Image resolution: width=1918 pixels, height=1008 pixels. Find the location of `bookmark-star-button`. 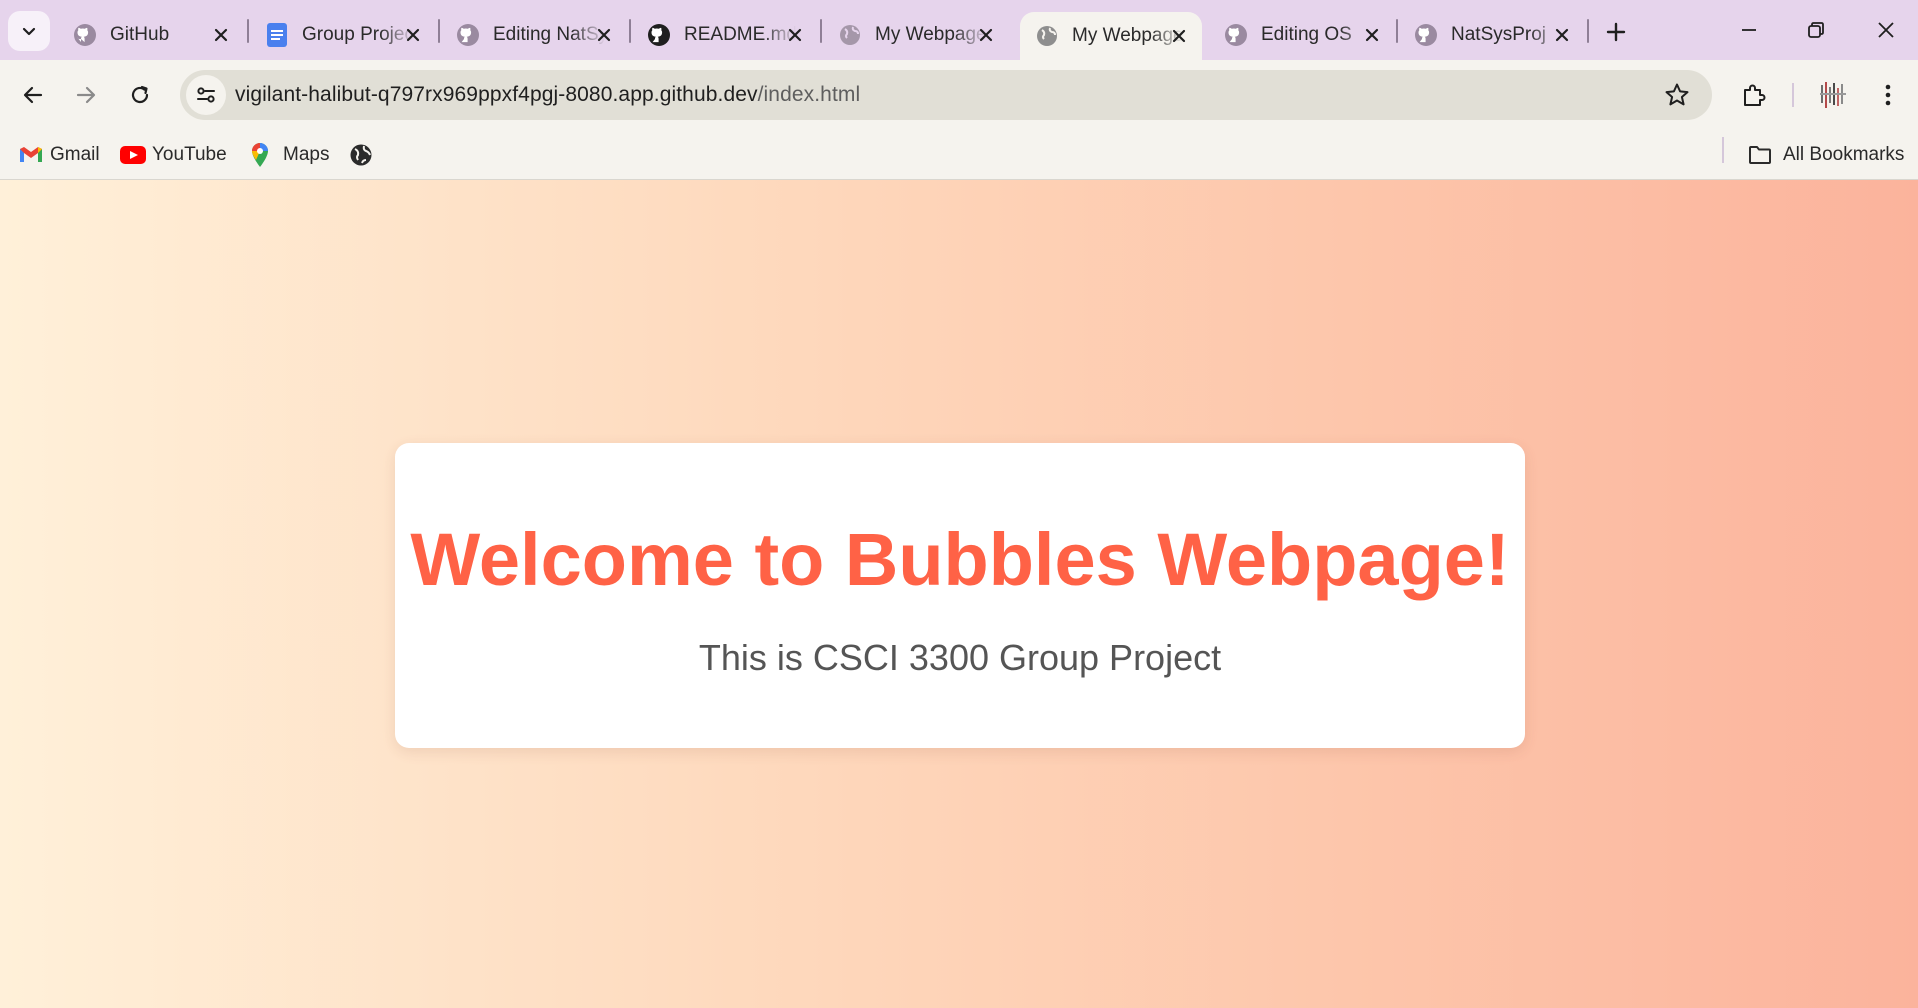

bookmark-star-button is located at coordinates (1677, 95).